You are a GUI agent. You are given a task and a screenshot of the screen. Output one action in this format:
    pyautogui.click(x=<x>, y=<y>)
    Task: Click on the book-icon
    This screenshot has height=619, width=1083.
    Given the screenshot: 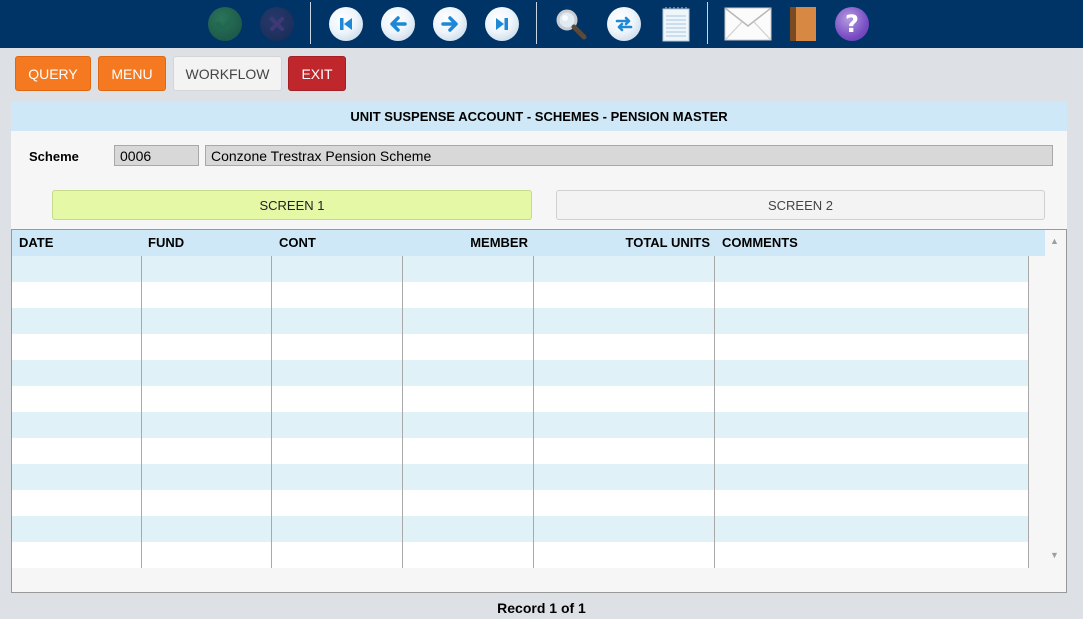 What is the action you would take?
    pyautogui.click(x=802, y=24)
    